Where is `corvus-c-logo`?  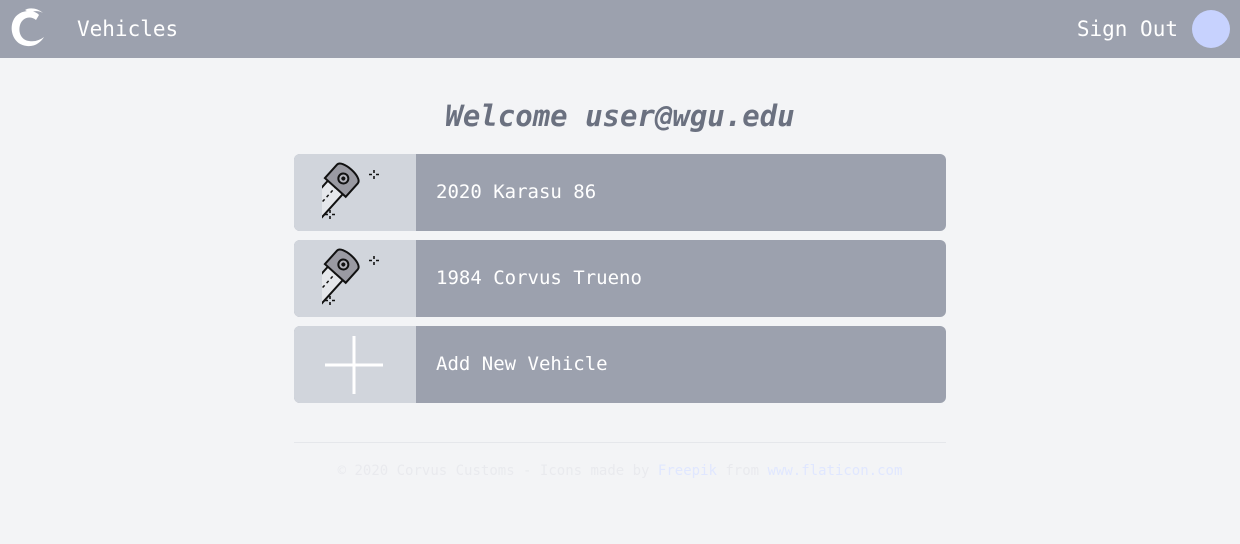 corvus-c-logo is located at coordinates (28, 28).